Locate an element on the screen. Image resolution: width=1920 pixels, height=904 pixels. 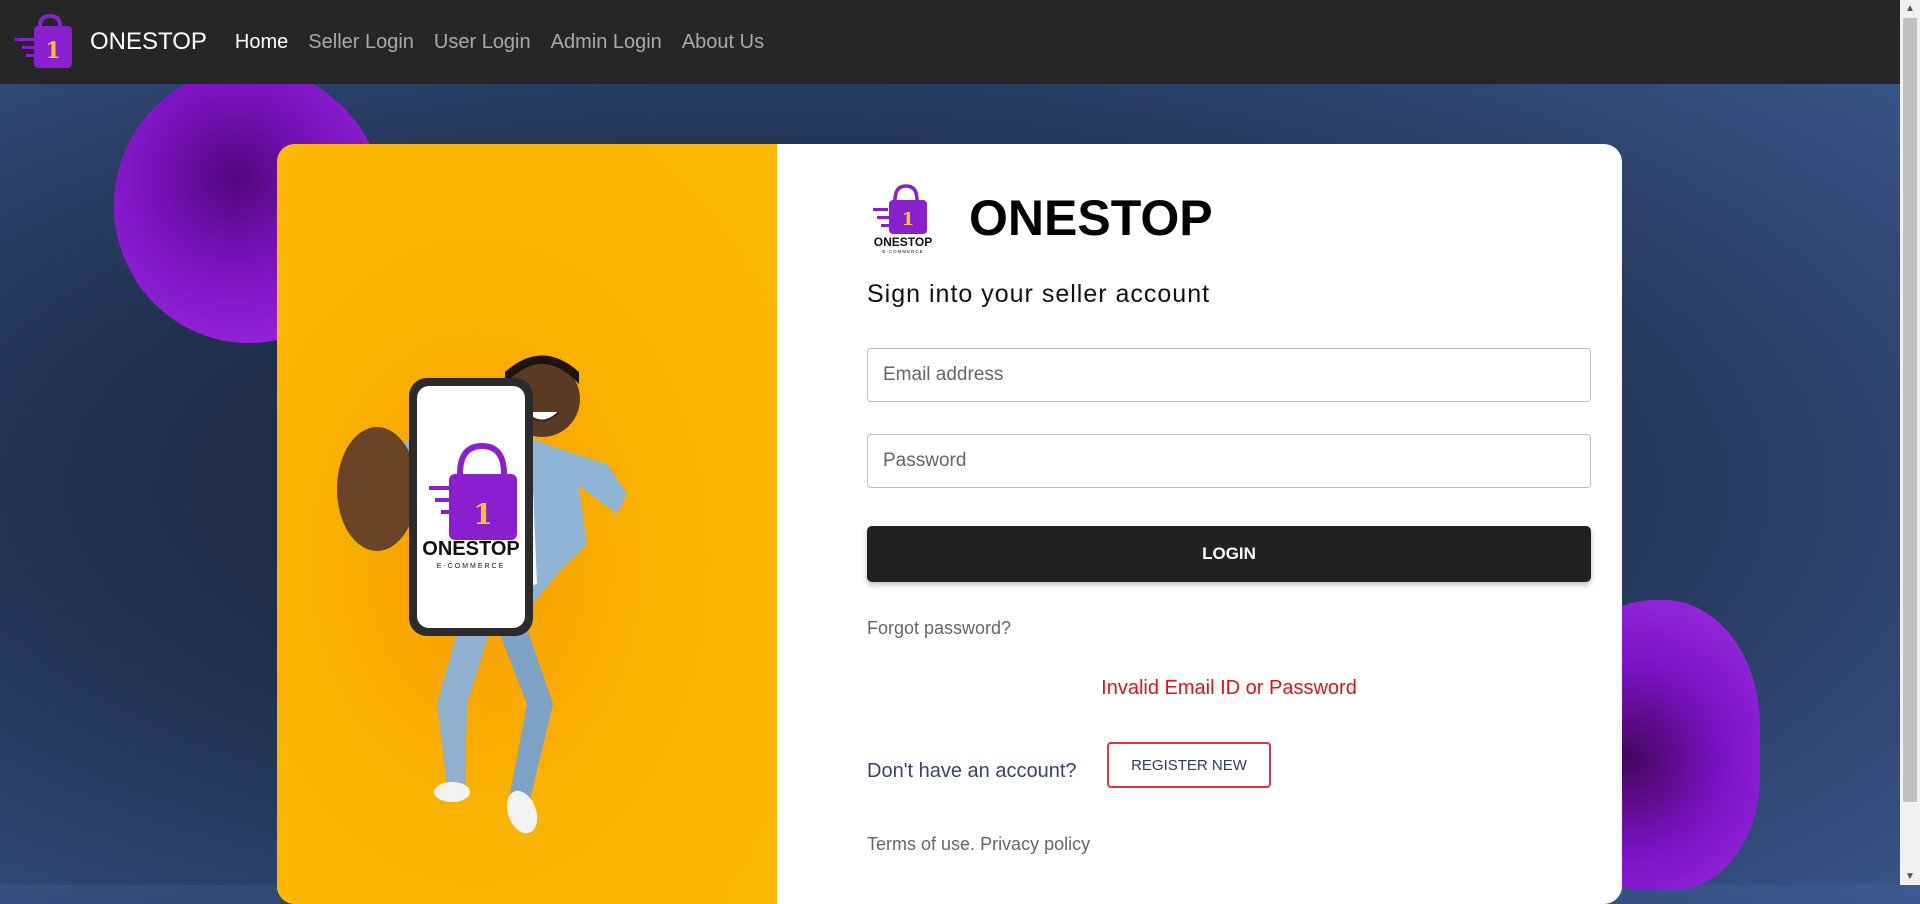
onestop-logo-icon: 1 ONESTOP E-COMMERCE is located at coordinates (902, 219).